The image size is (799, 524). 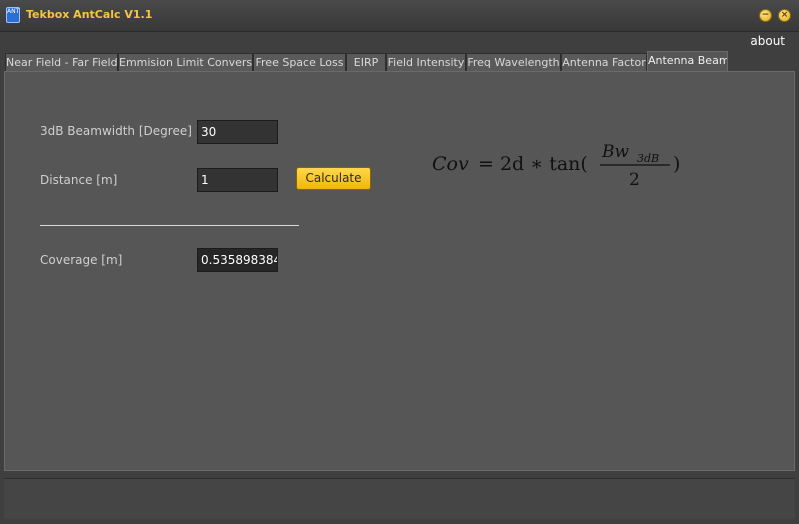 What do you see at coordinates (333, 178) in the screenshot?
I see `calculate-button: Calculate` at bounding box center [333, 178].